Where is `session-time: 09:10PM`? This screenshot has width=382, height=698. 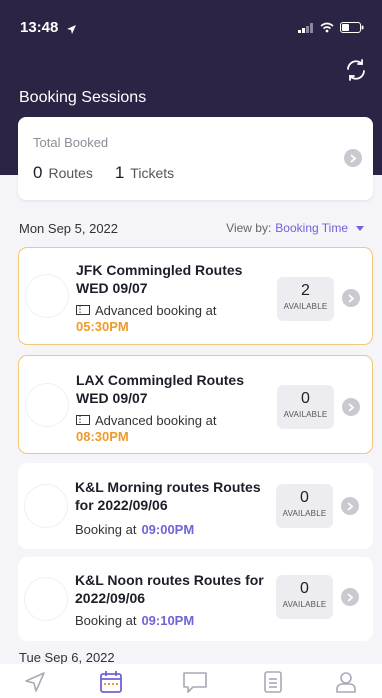 session-time: 09:10PM is located at coordinates (168, 620).